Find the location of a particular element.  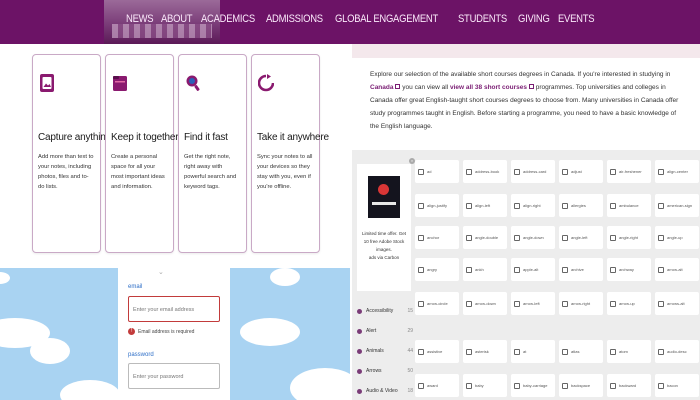

tile-label: baby is located at coordinates (479, 385).